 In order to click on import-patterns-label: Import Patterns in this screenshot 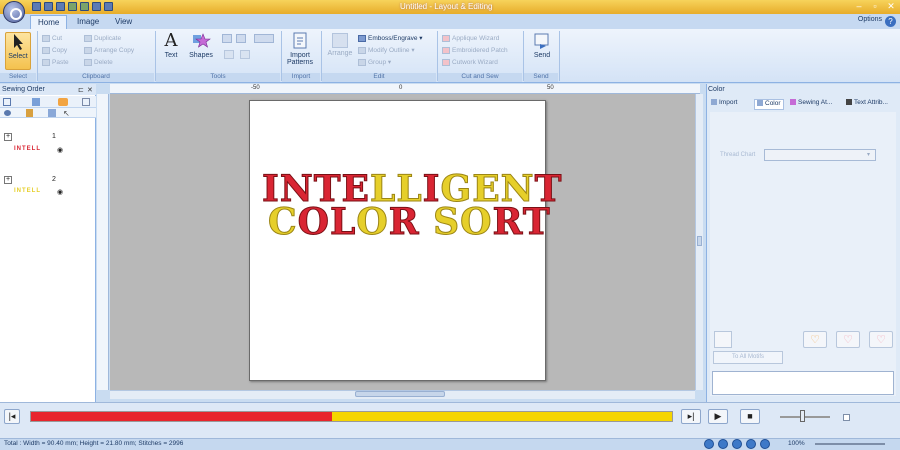, I will do `click(300, 59)`.